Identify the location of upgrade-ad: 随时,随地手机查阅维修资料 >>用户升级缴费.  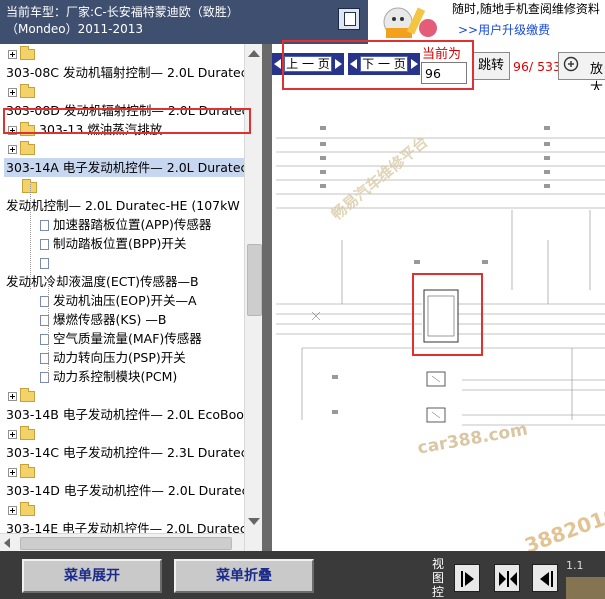
(526, 22).